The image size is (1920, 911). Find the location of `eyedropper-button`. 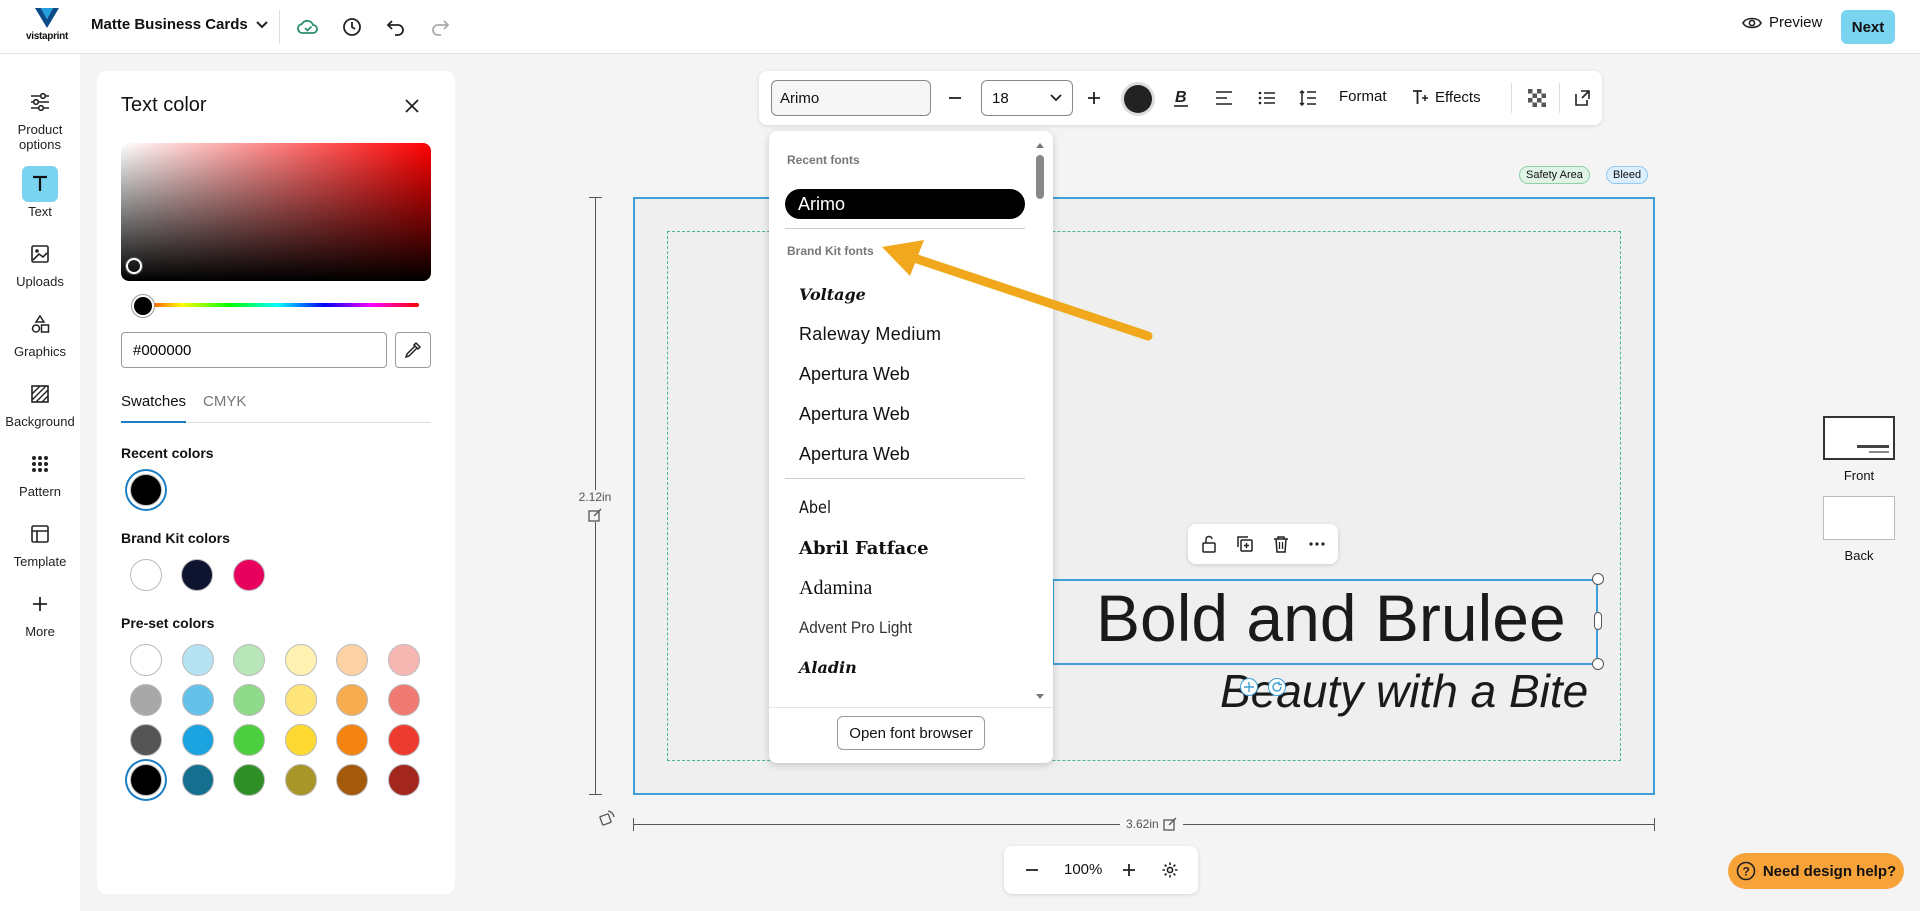

eyedropper-button is located at coordinates (413, 350).